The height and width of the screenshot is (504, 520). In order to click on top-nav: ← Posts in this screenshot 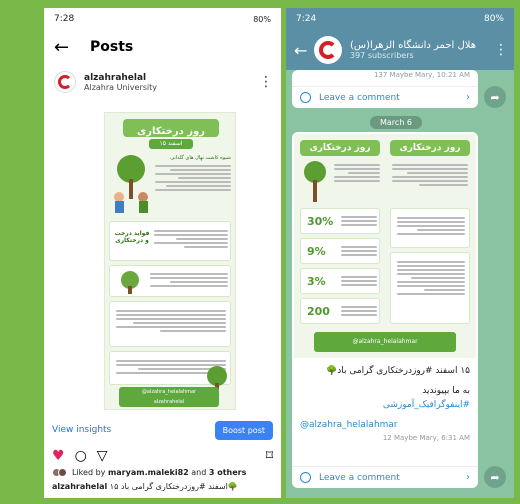, I will do `click(162, 47)`.